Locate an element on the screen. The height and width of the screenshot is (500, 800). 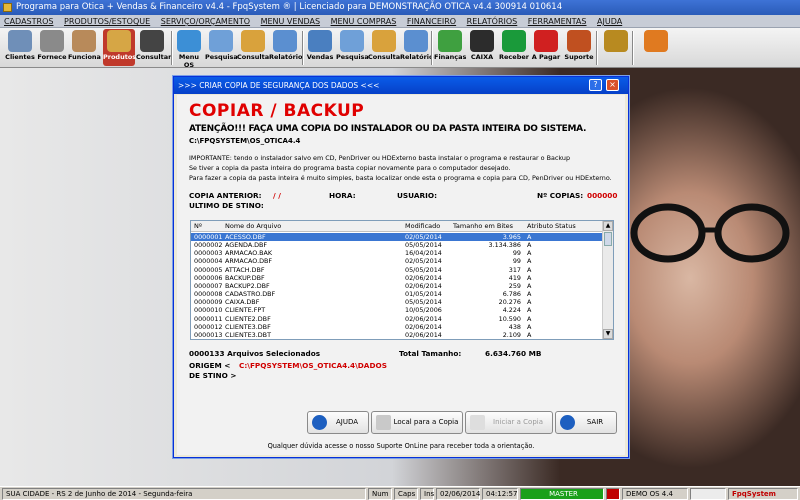
col-size: Tamanho em Bites is located at coordinates (483, 226).